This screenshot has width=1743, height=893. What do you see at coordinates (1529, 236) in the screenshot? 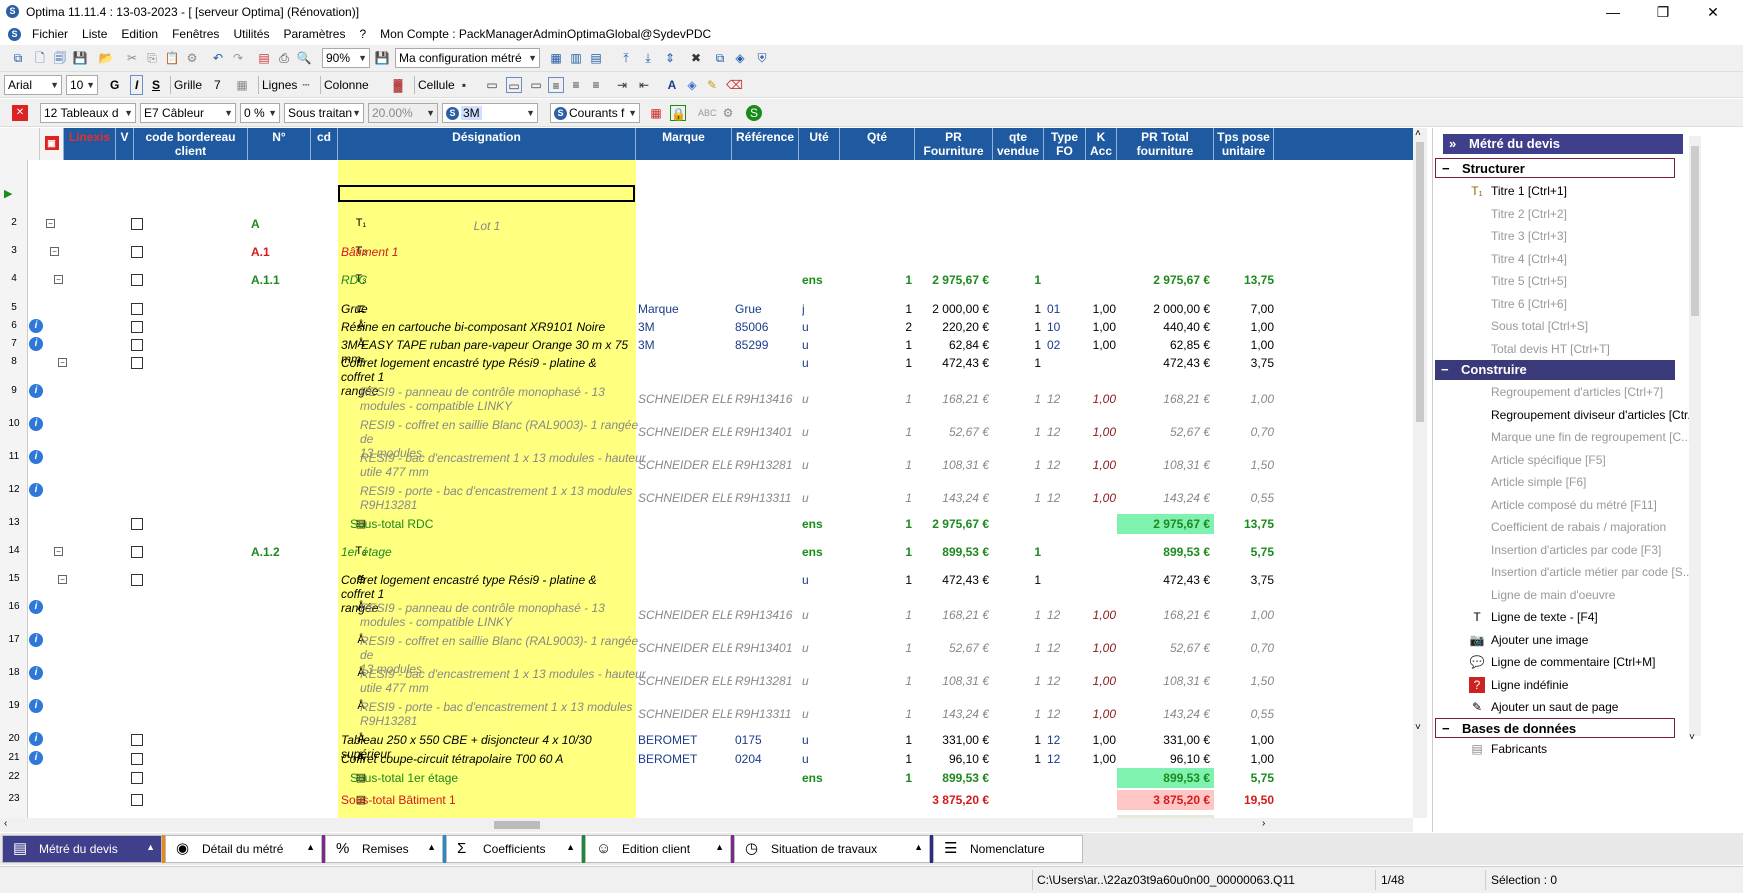
I see `panel-item-structurer: Titre 3 [Ctrl+3]` at bounding box center [1529, 236].